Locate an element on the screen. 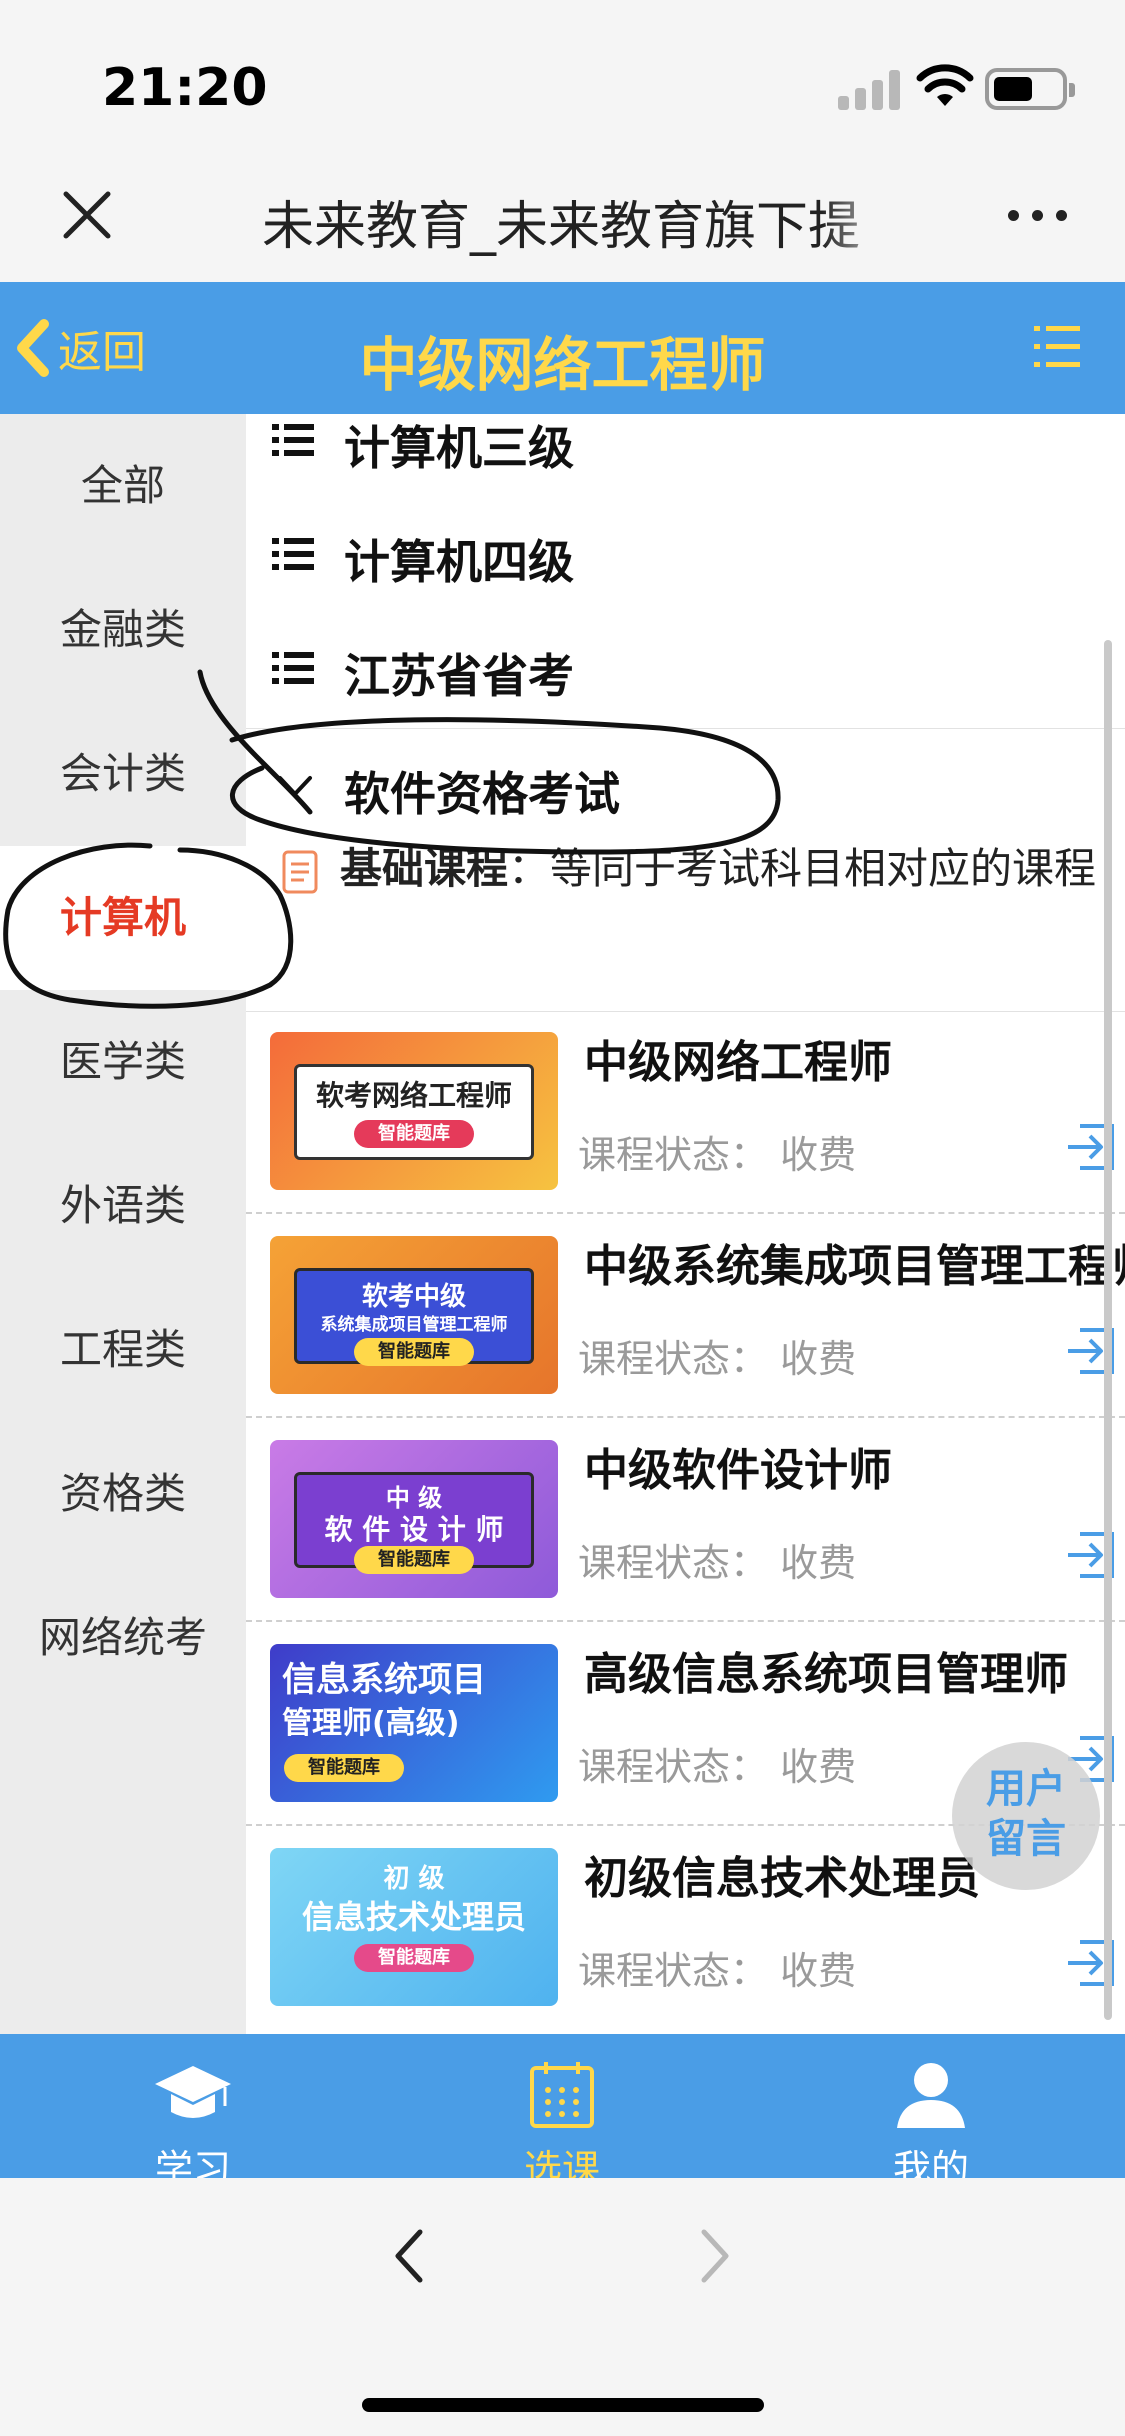 The height and width of the screenshot is (2436, 1125). category-sidebar: 全部 金融类 会计类 计算机 医学类 外语类 工程类 资格类 网络统考 is located at coordinates (123, 1224).